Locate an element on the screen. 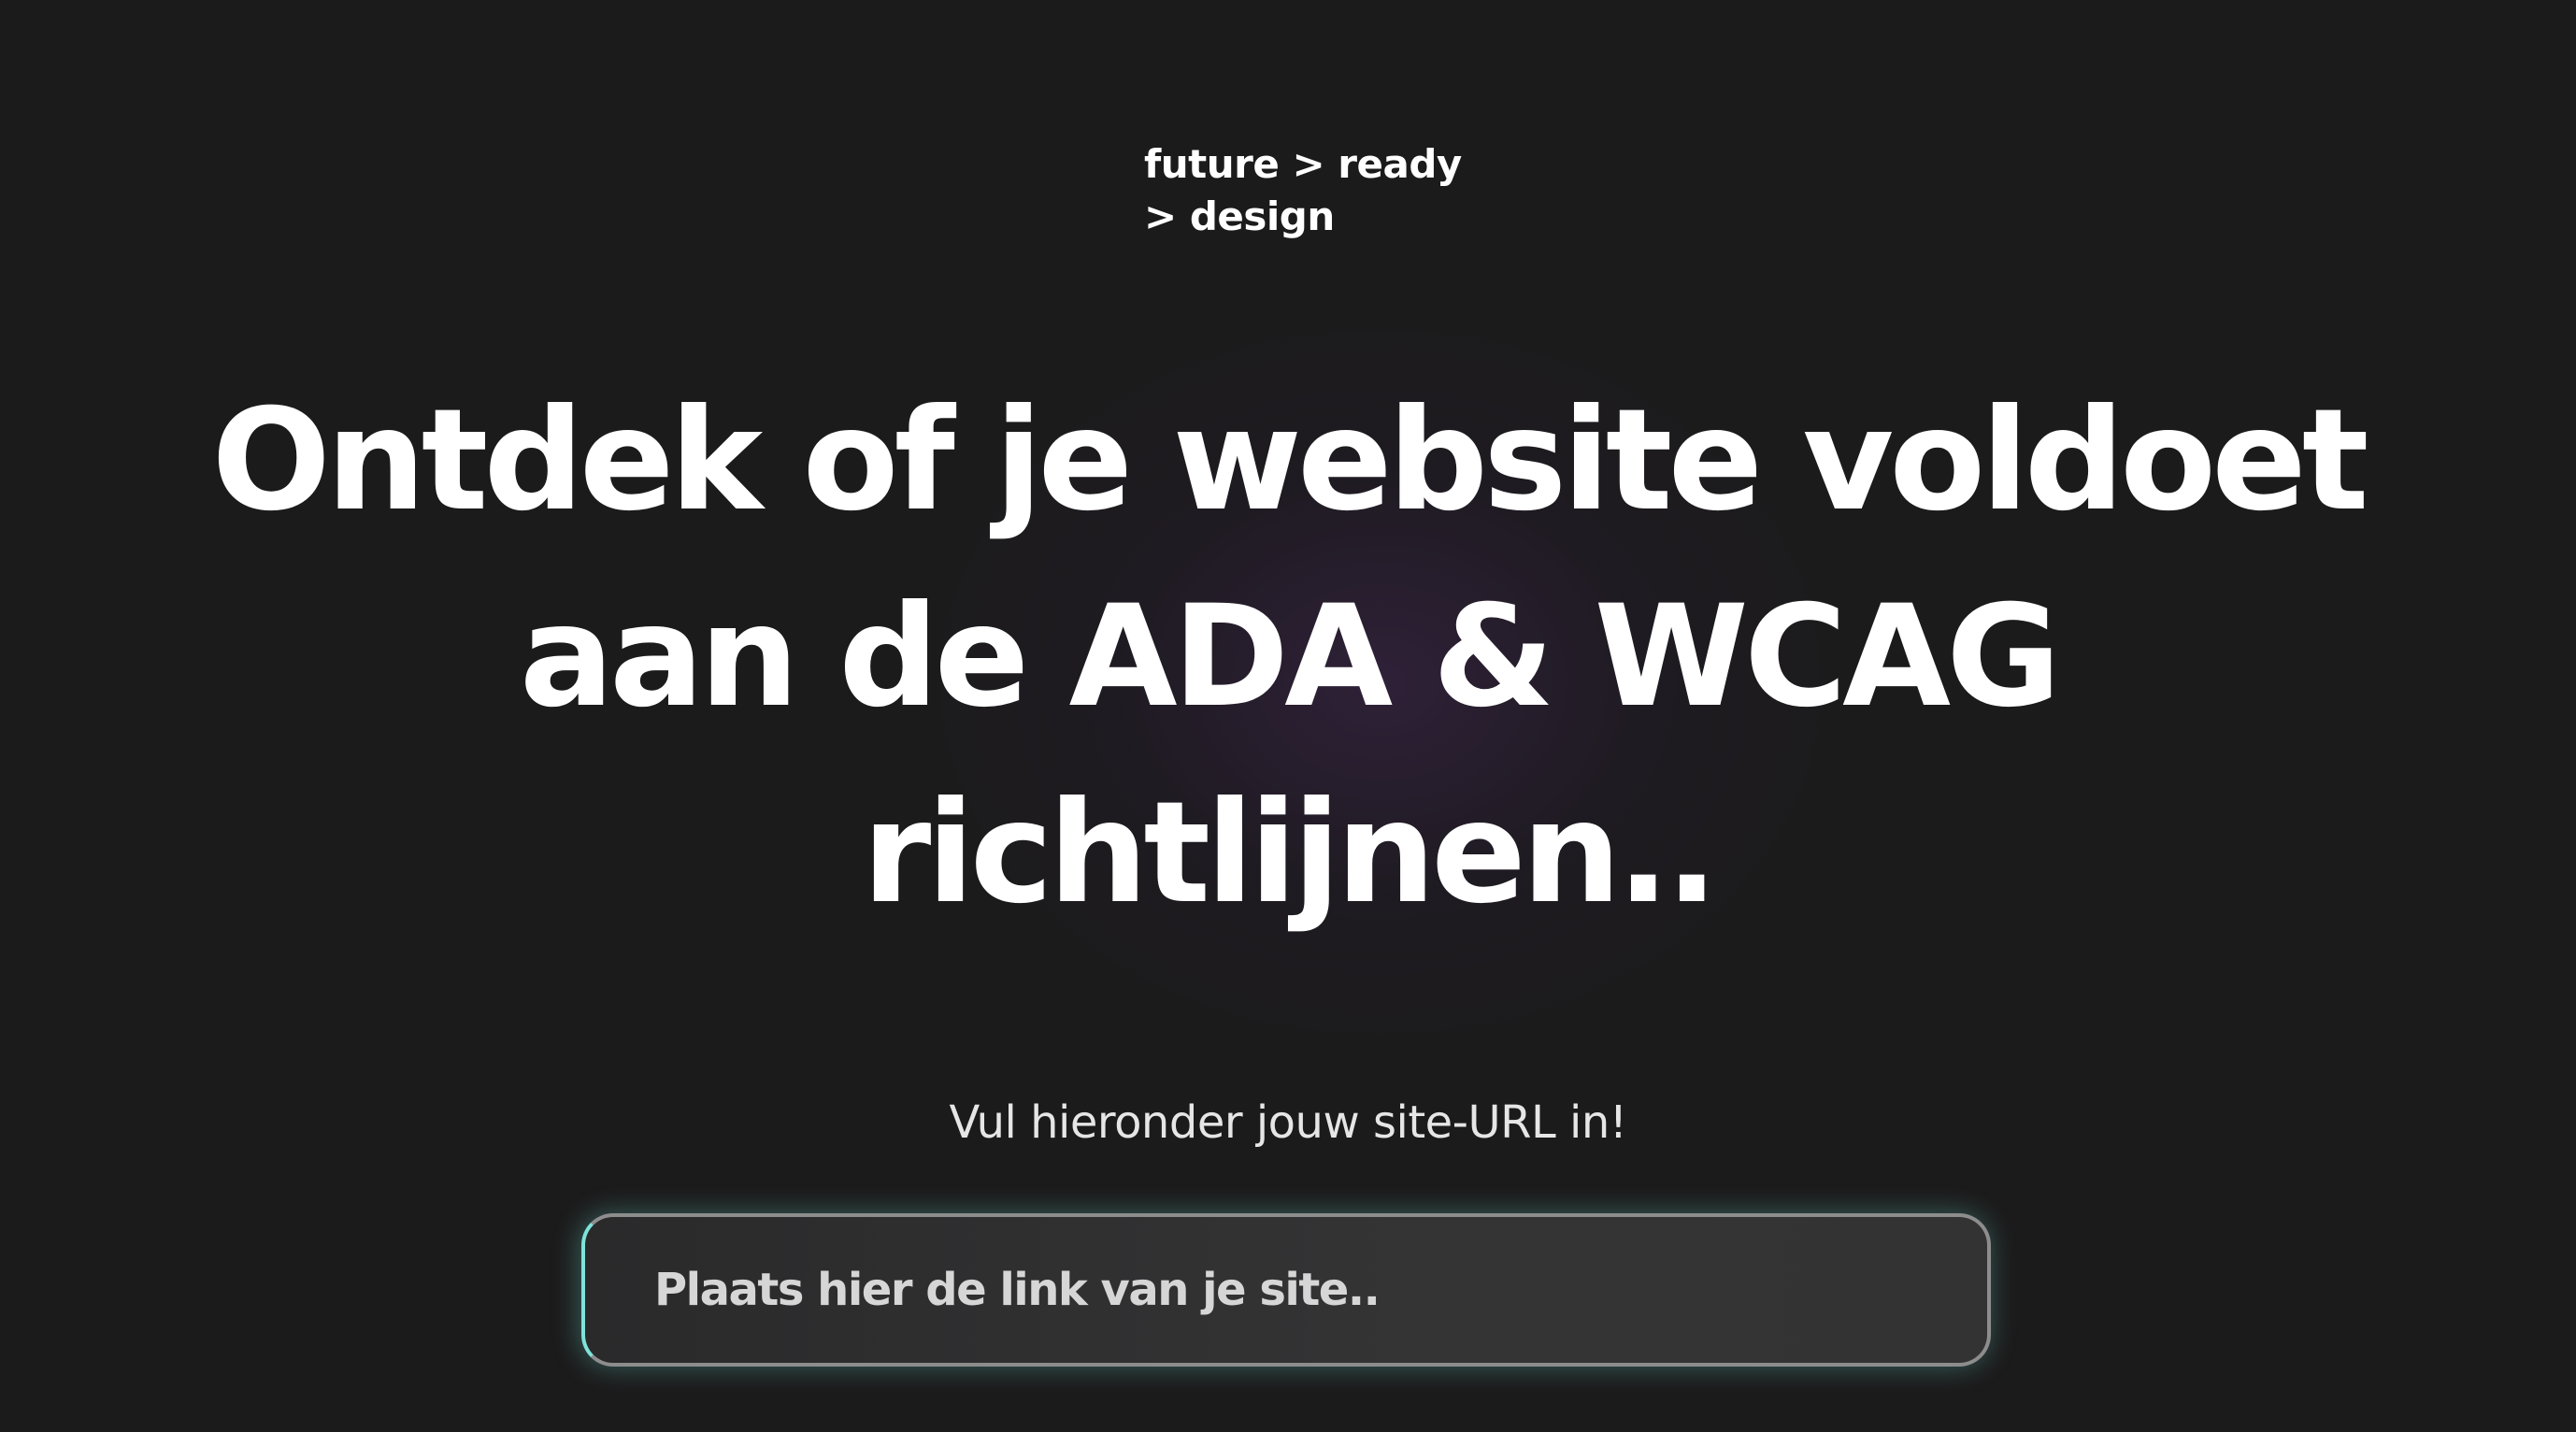  logo-line-2: > design is located at coordinates (1239, 216).